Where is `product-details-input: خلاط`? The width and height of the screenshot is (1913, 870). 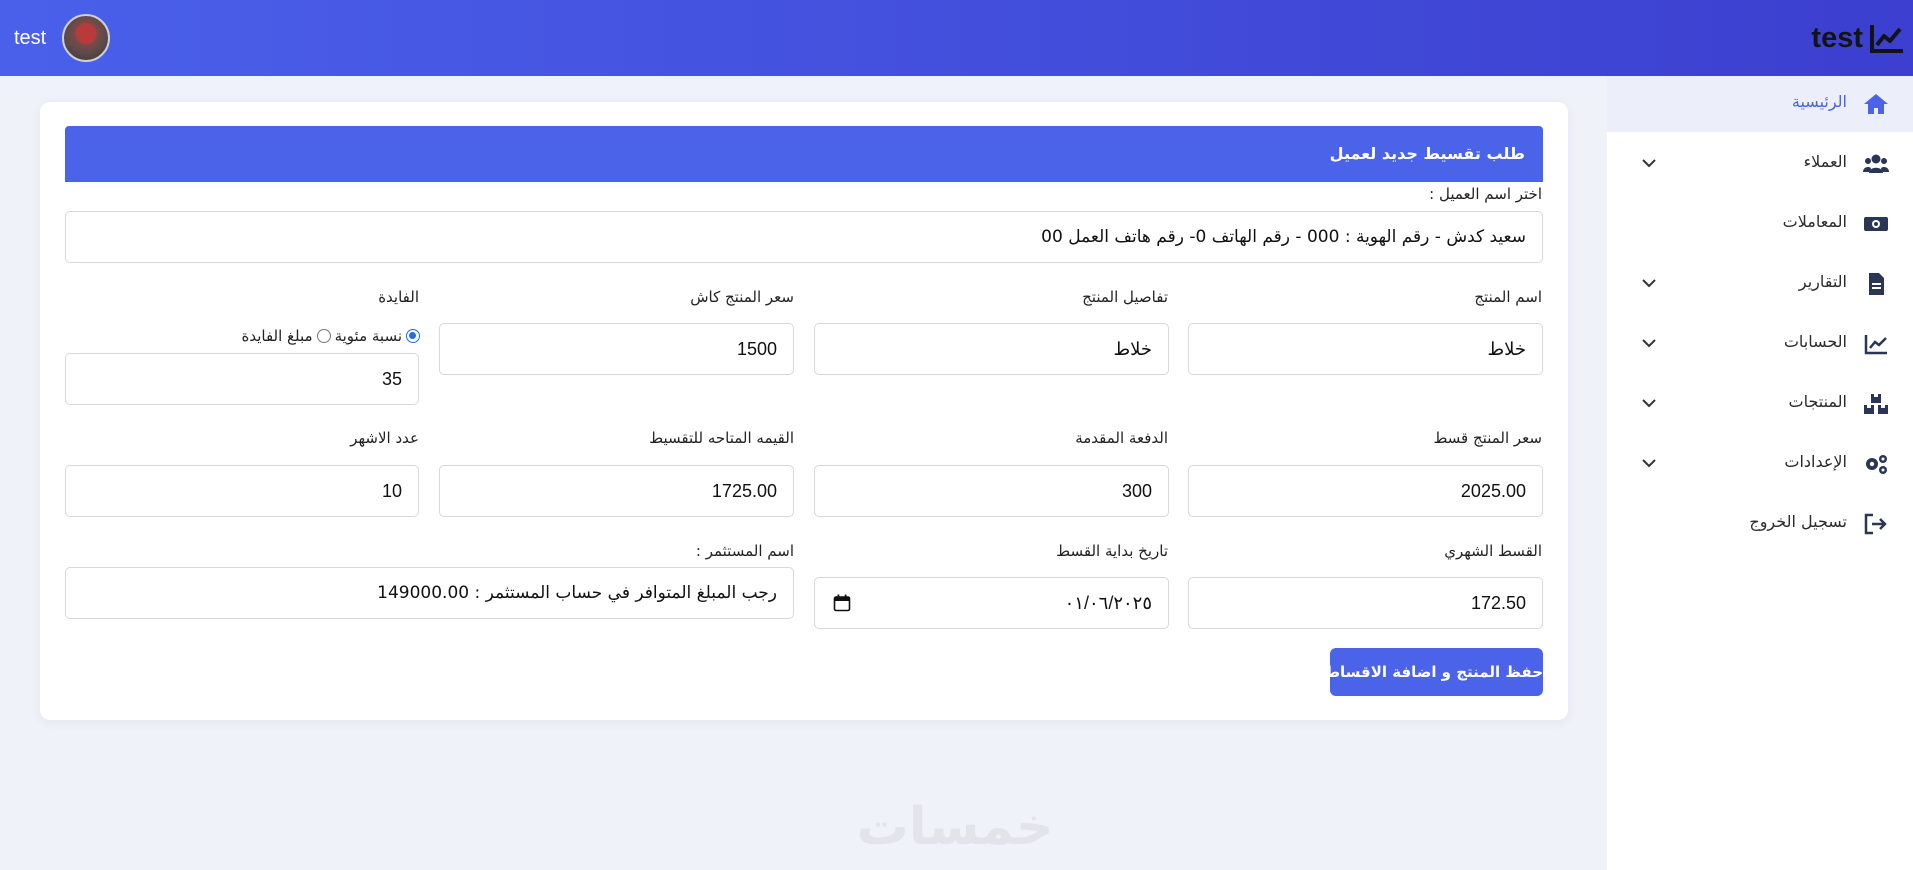 product-details-input: خلاط is located at coordinates (991, 349).